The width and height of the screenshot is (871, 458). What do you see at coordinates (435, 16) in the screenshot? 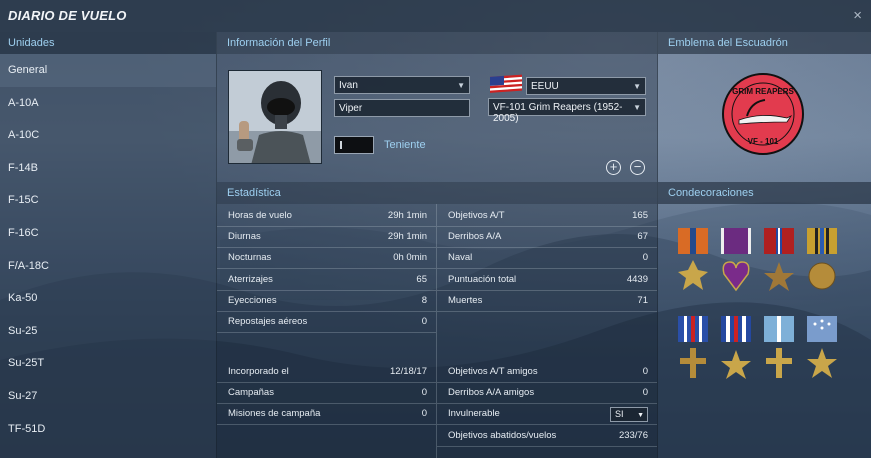
I see `title-bar: DIARIO DE VUELO ×` at bounding box center [435, 16].